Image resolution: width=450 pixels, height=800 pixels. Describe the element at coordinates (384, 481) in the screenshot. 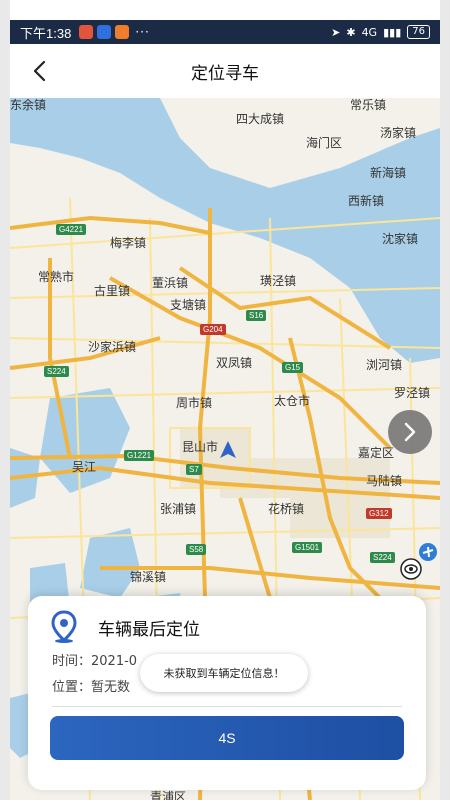

I see `map-label: 马陆镇` at that location.